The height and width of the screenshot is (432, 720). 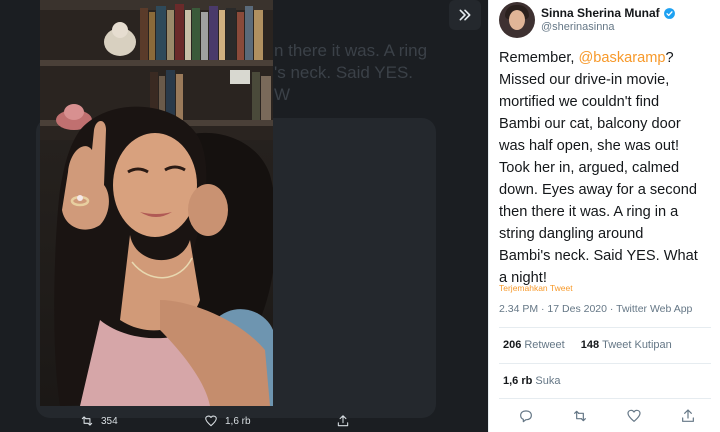 What do you see at coordinates (548, 381) in the screenshot?
I see `like-stat-label: Suka` at bounding box center [548, 381].